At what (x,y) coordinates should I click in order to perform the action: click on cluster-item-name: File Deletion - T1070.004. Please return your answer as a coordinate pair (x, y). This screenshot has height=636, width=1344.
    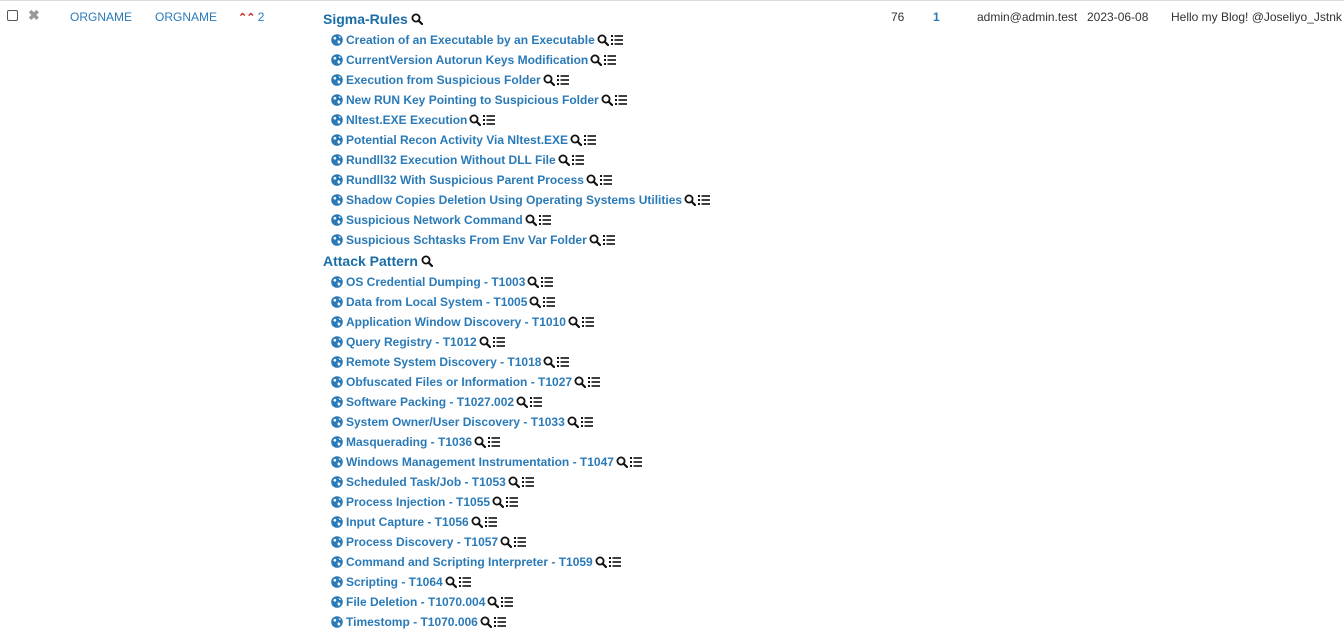
    Looking at the image, I should click on (415, 602).